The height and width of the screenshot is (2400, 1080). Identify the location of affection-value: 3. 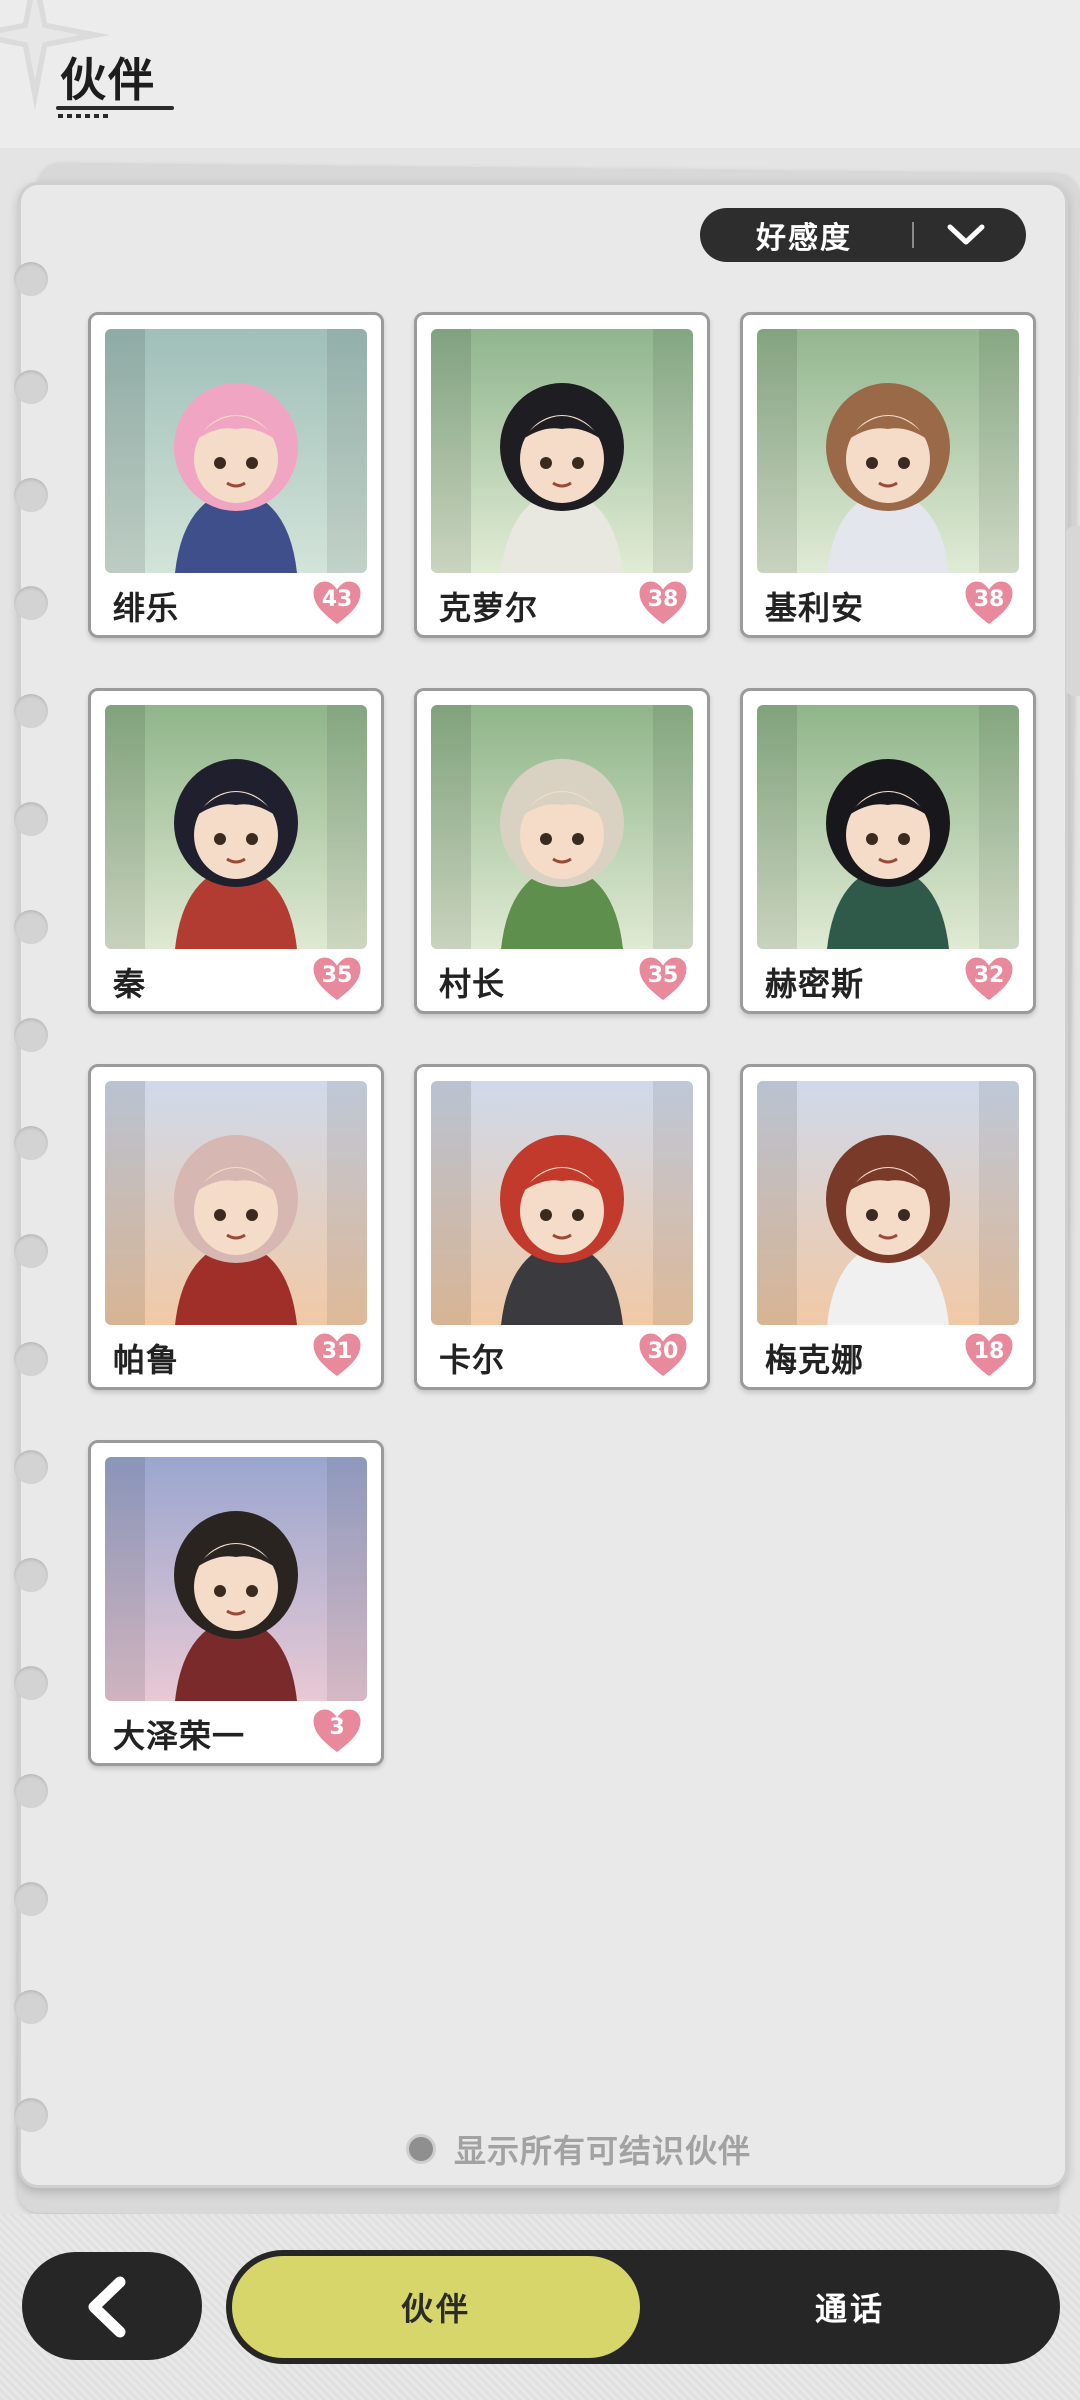
(337, 1727).